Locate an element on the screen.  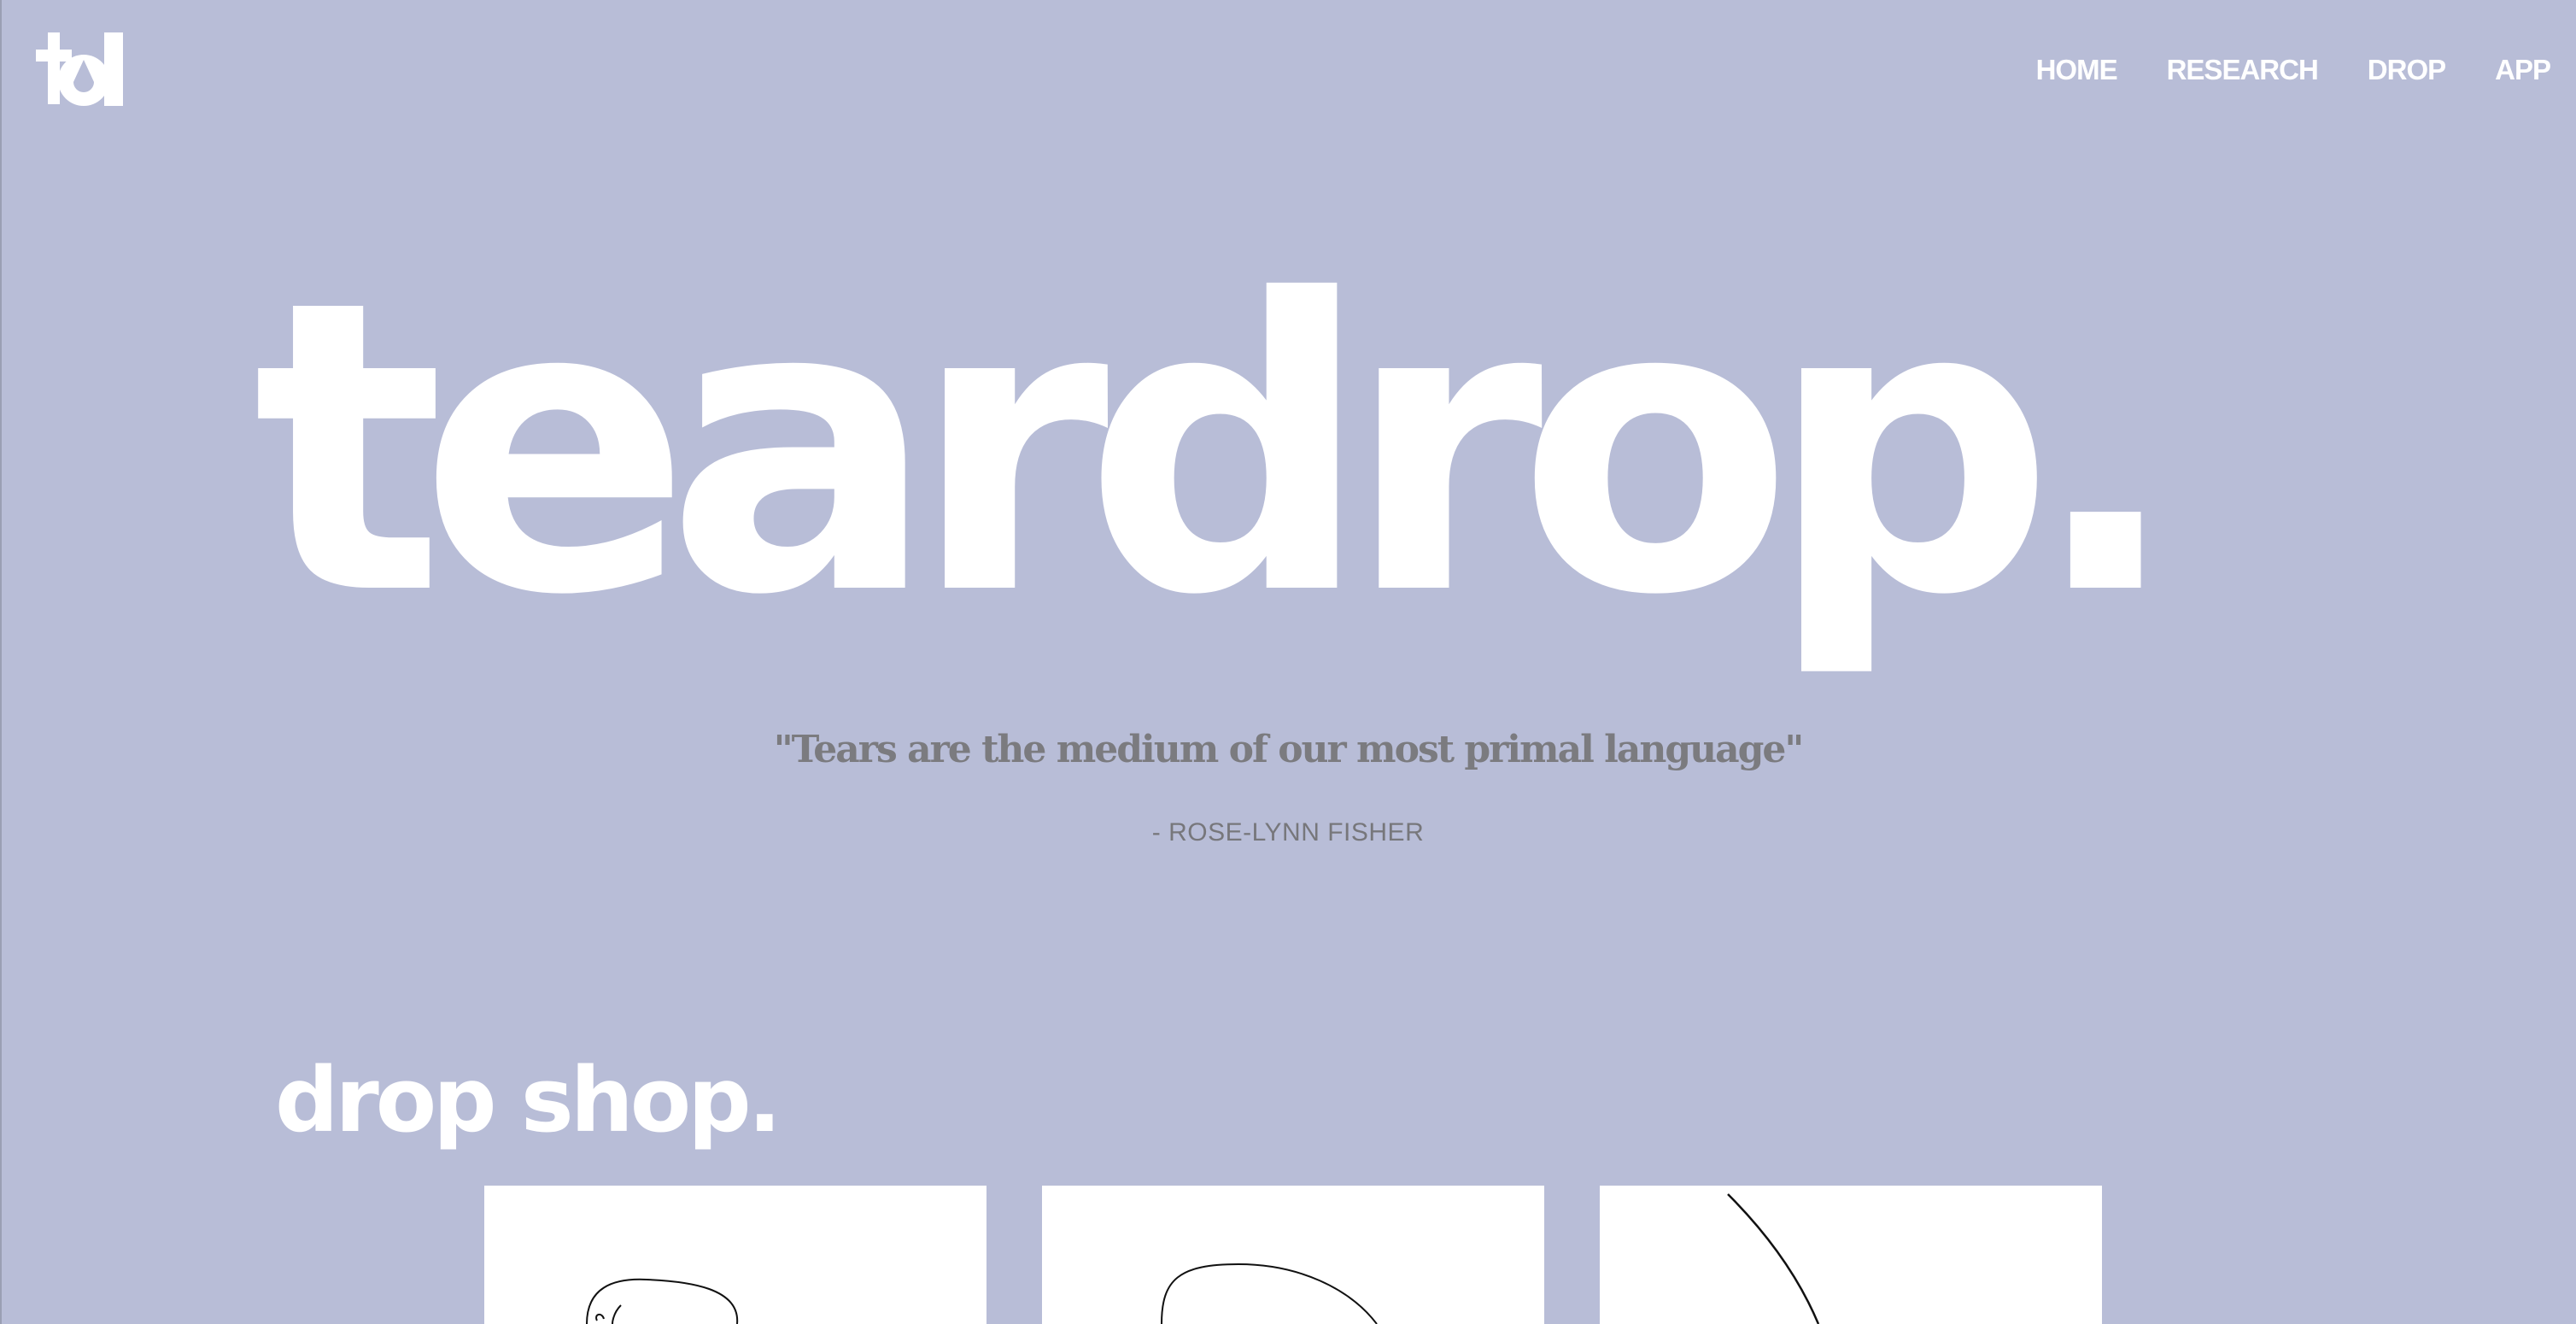
line-art-curve-icon is located at coordinates (1269, 1293).